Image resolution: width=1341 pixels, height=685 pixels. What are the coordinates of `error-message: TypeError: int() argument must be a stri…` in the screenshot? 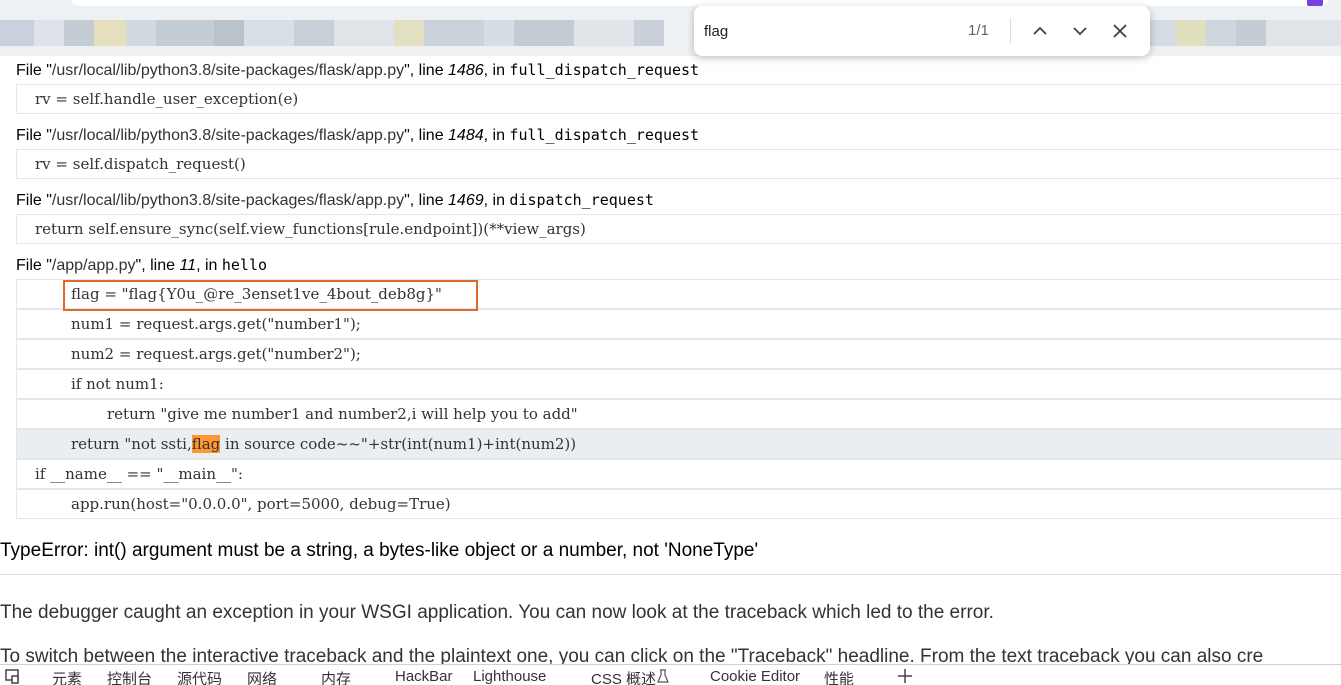 It's located at (379, 550).